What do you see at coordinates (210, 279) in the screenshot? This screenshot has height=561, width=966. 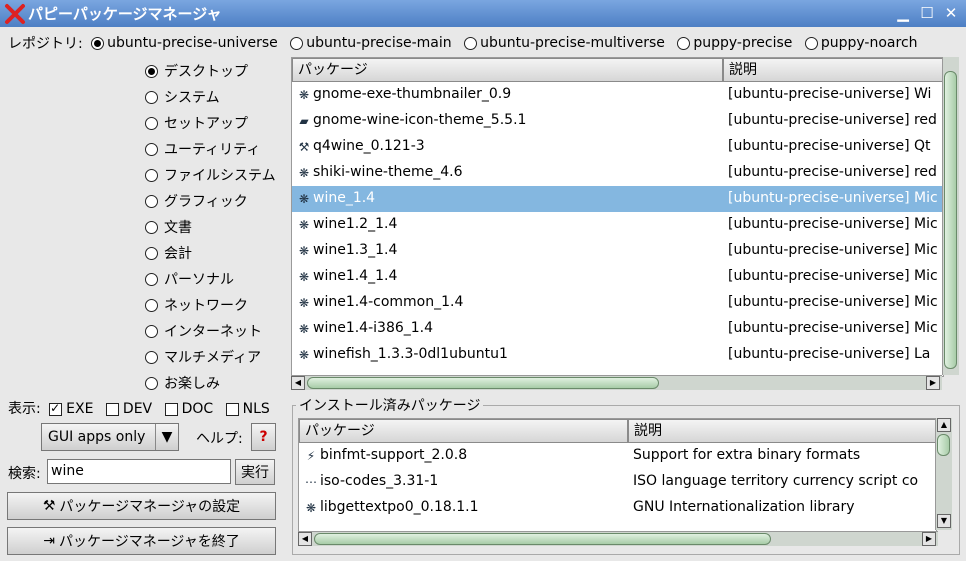 I see `category-personal: パーソナル` at bounding box center [210, 279].